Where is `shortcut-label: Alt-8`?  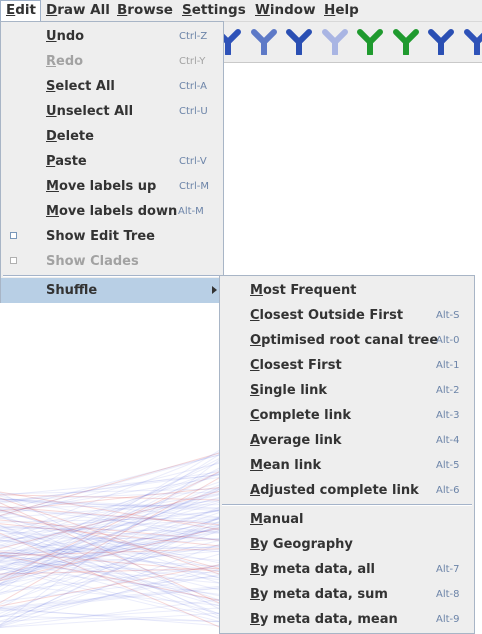
shortcut-label: Alt-8 is located at coordinates (448, 594).